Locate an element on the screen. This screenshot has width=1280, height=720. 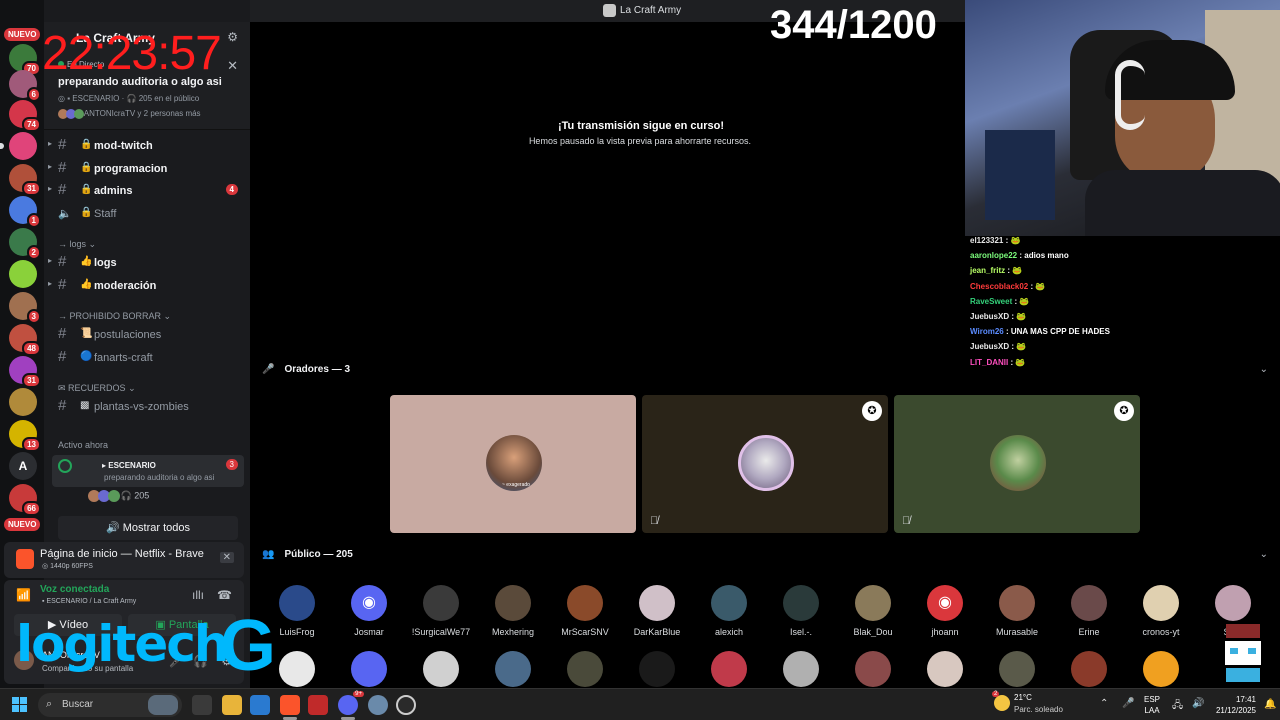
disconnect-icon: ☎ is located at coordinates (224, 595).